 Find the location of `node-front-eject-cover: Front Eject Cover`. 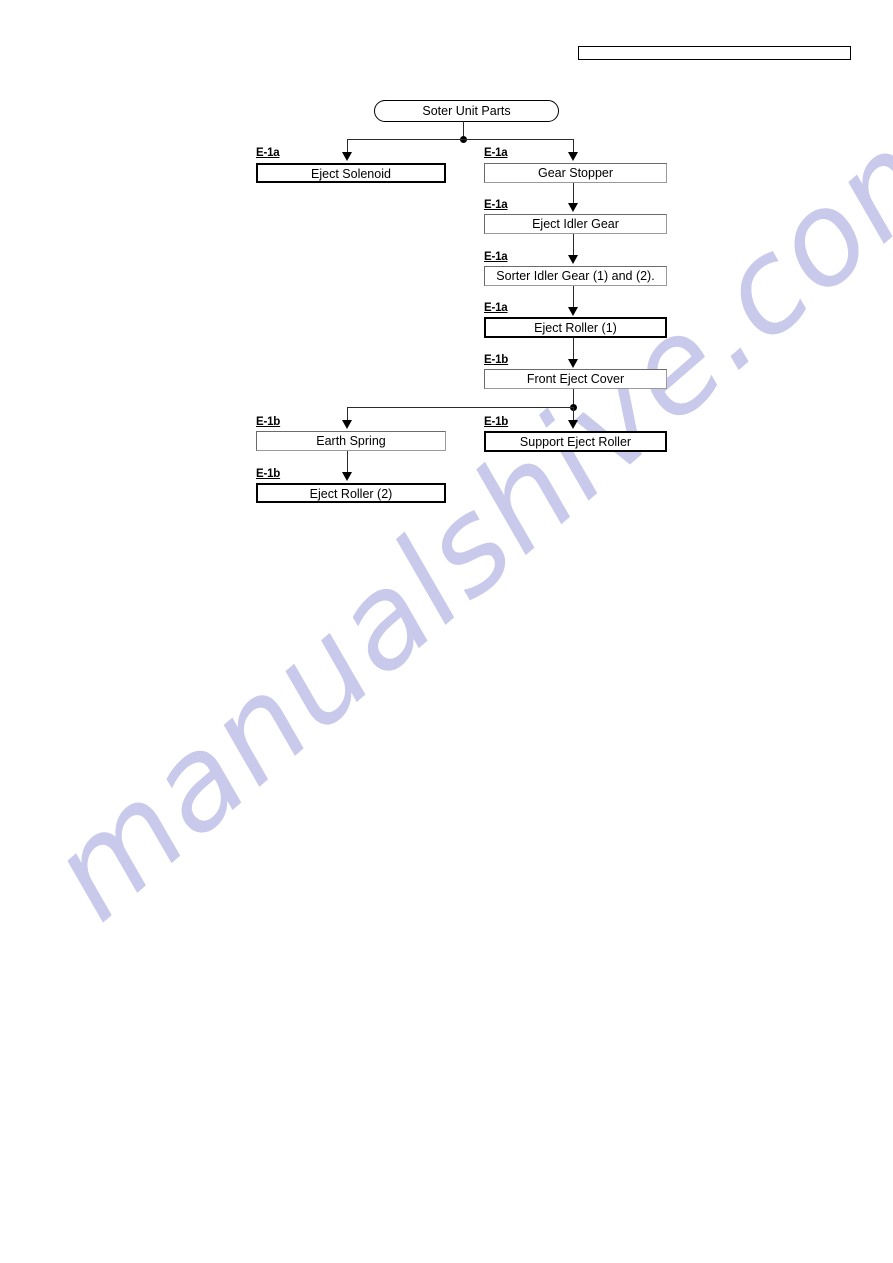

node-front-eject-cover: Front Eject Cover is located at coordinates (575, 379).